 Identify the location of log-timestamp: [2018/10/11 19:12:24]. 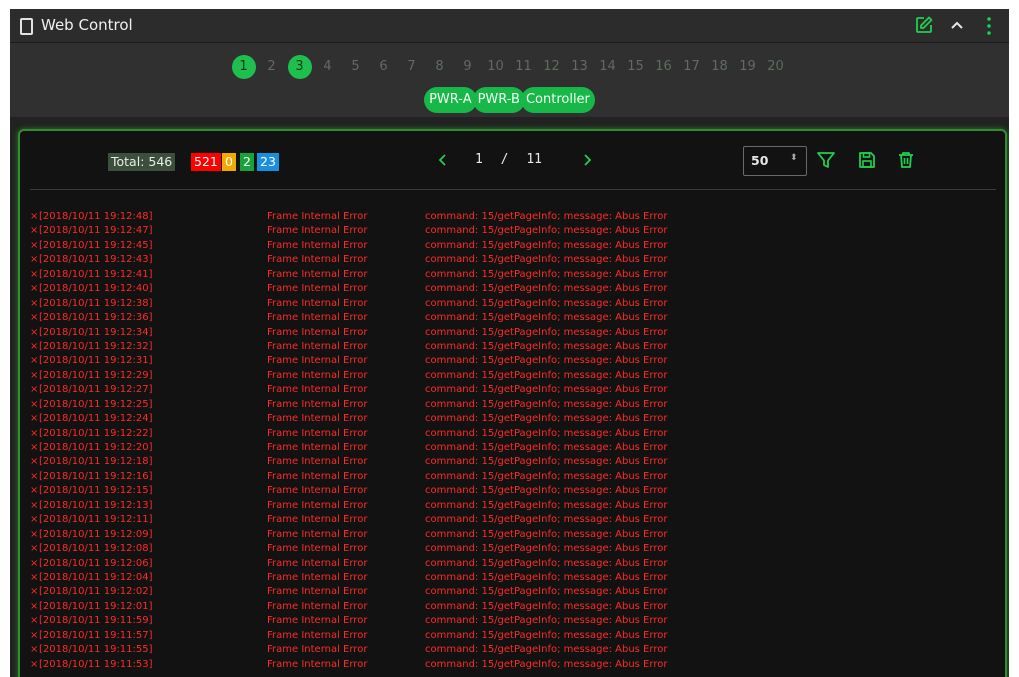
(96, 419).